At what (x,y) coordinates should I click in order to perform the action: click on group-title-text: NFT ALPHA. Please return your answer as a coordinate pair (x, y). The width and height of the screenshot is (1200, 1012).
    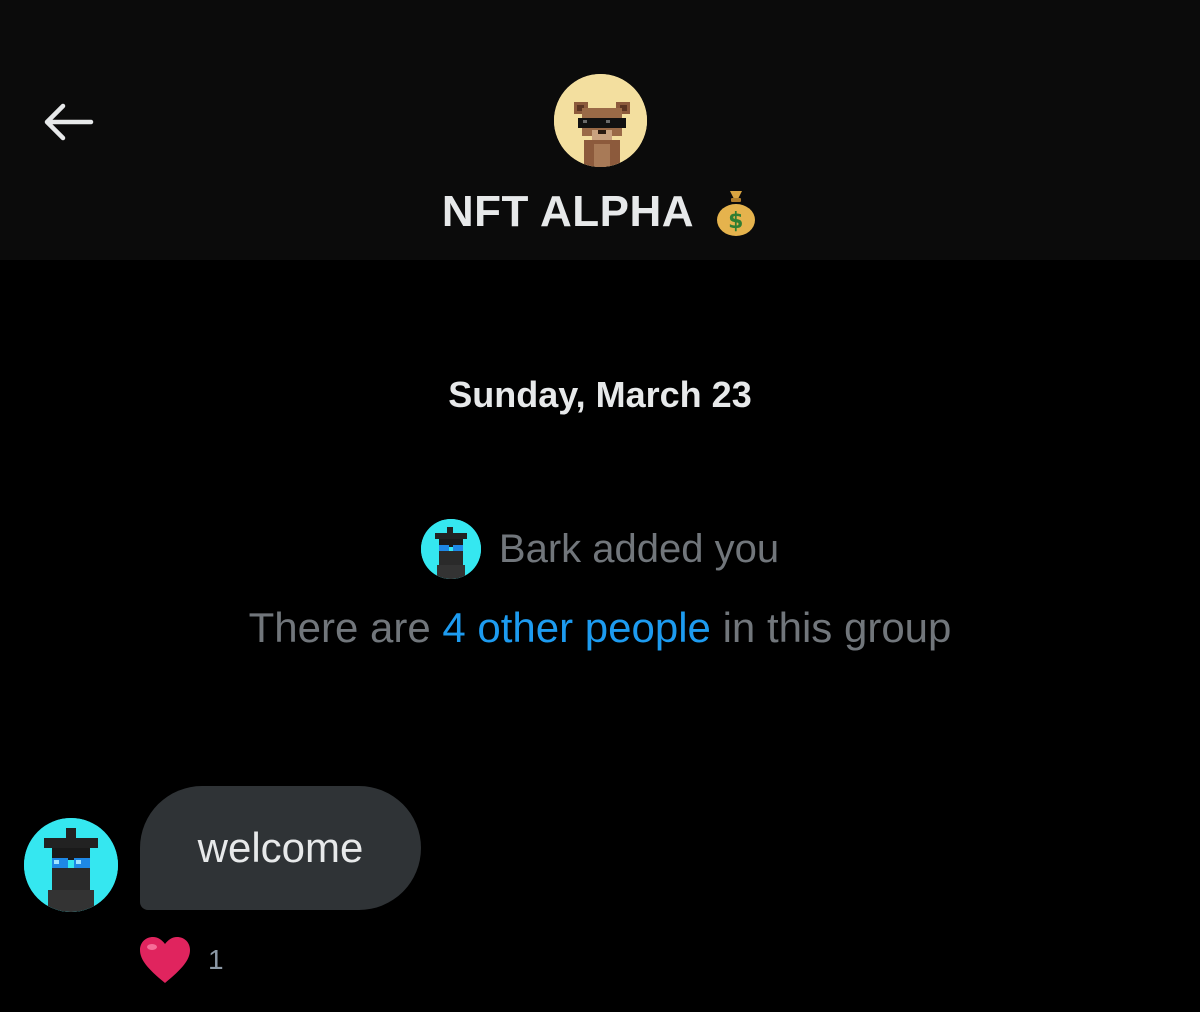
    Looking at the image, I should click on (568, 211).